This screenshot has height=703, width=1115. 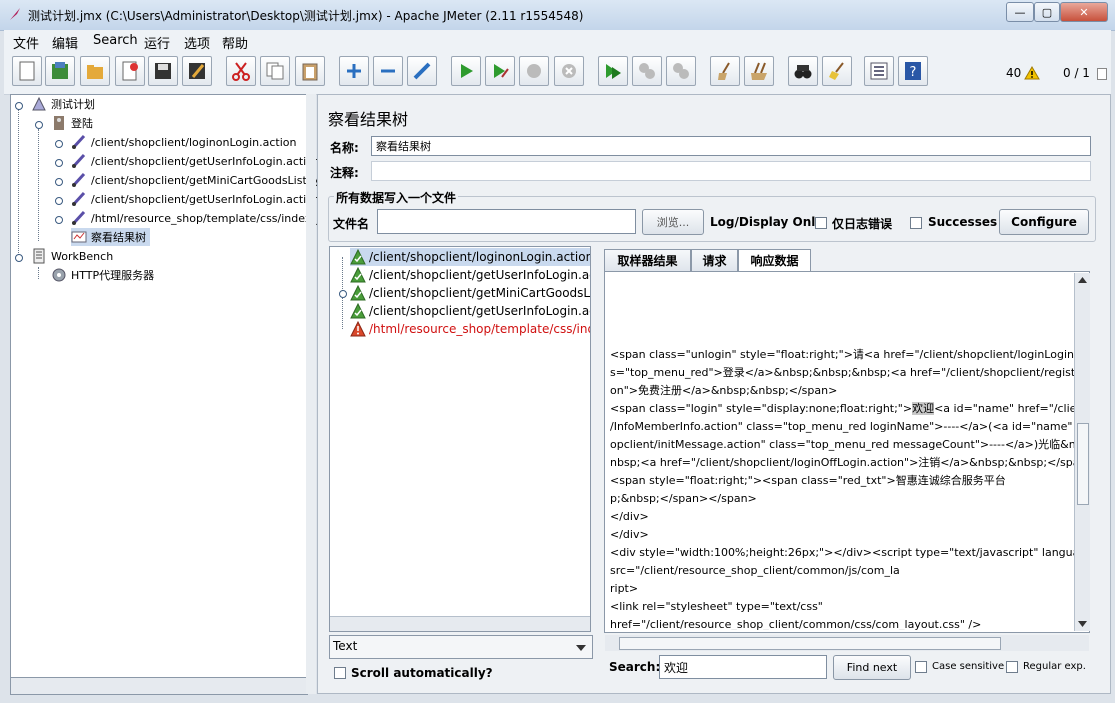 I want to click on split-pane-divider, so click(x=311, y=394).